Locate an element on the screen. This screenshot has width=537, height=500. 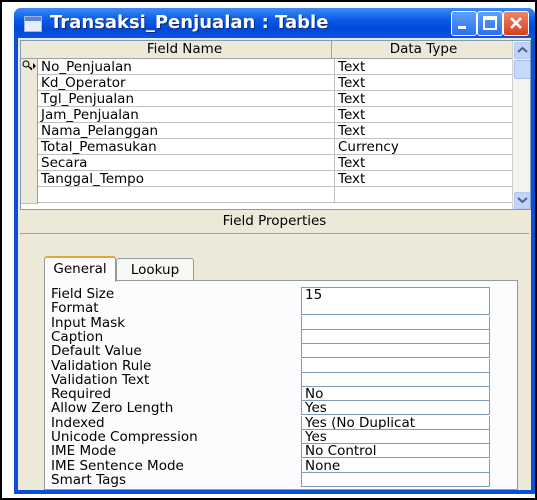
vertical-scrollbar is located at coordinates (521, 125).